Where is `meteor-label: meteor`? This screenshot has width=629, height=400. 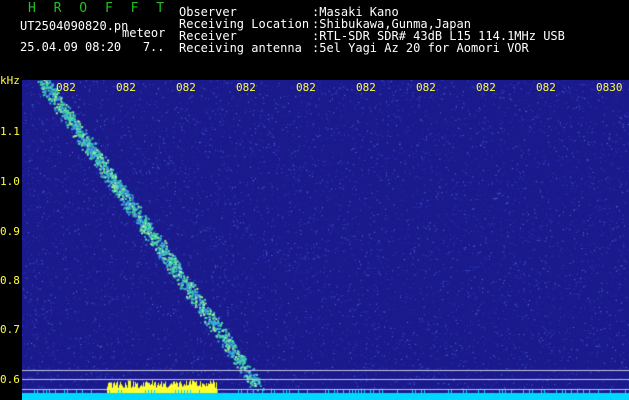 meteor-label: meteor is located at coordinates (144, 33).